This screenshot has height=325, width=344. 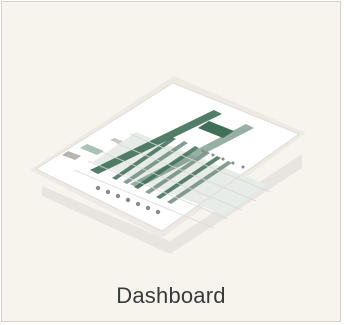 What do you see at coordinates (171, 295) in the screenshot?
I see `card-label: Dashboard` at bounding box center [171, 295].